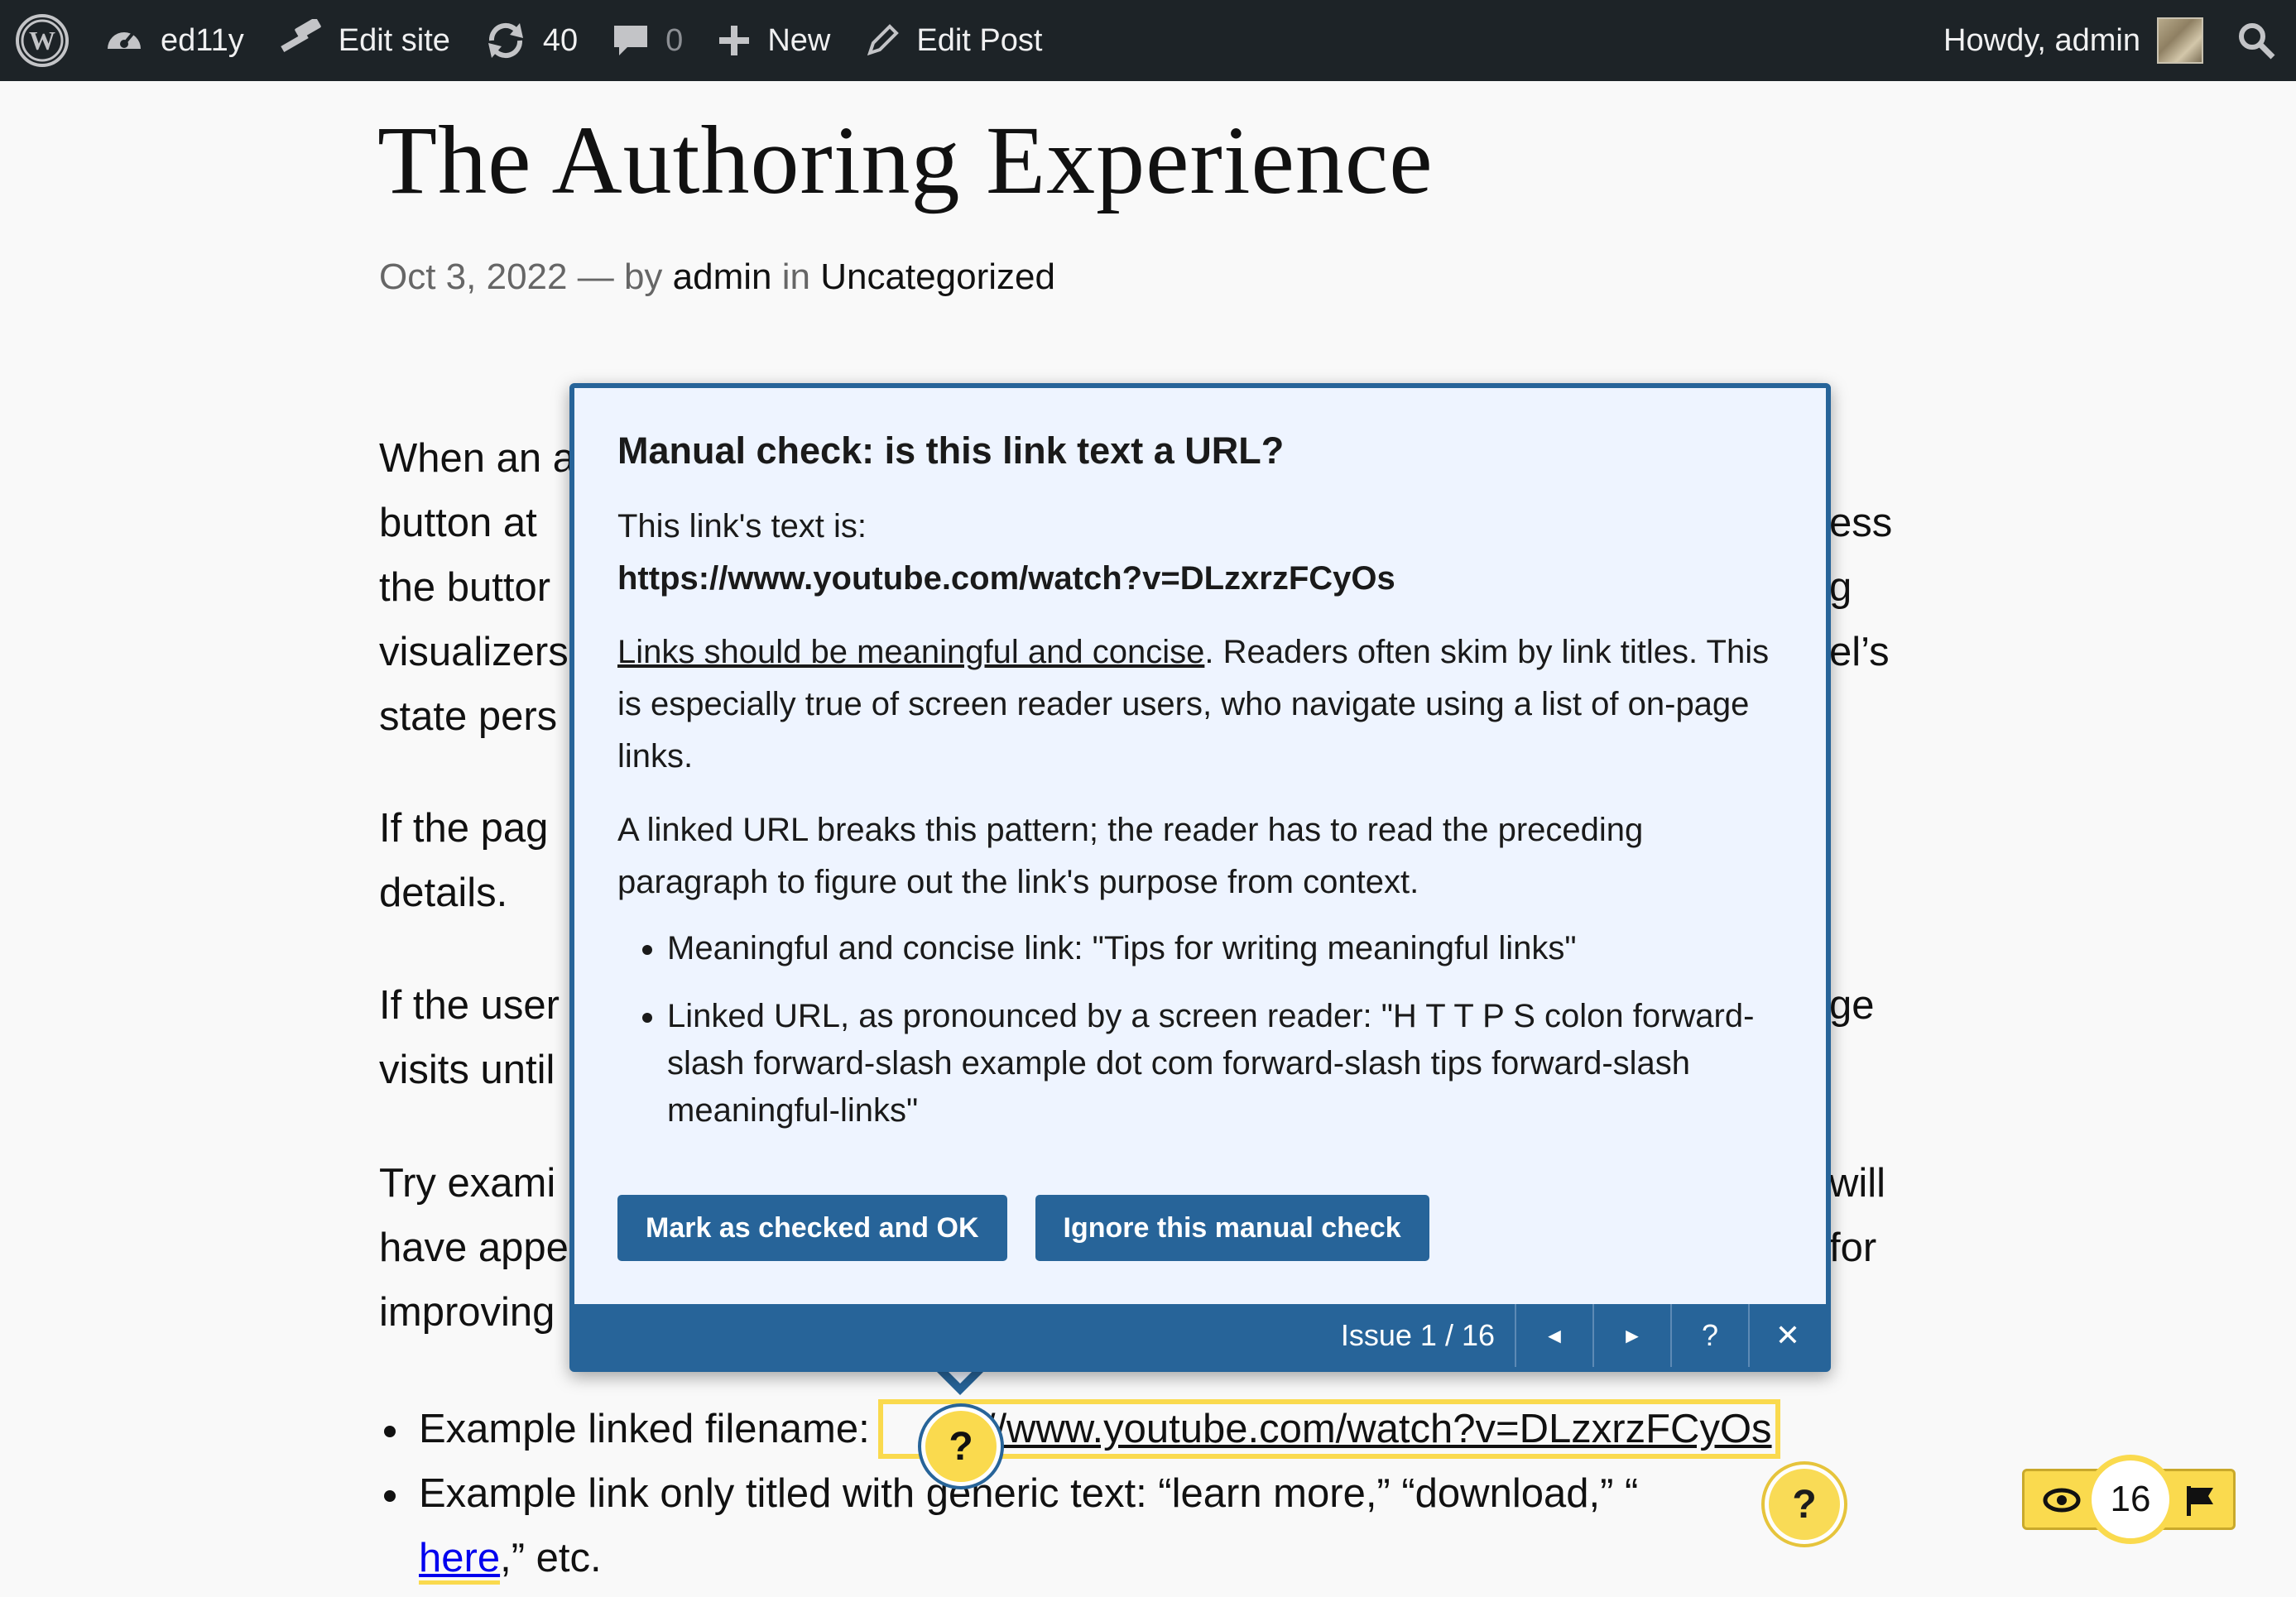 This screenshot has height=1597, width=2296. Describe the element at coordinates (477, 459) in the screenshot. I see `paragraph-line: When an a` at that location.